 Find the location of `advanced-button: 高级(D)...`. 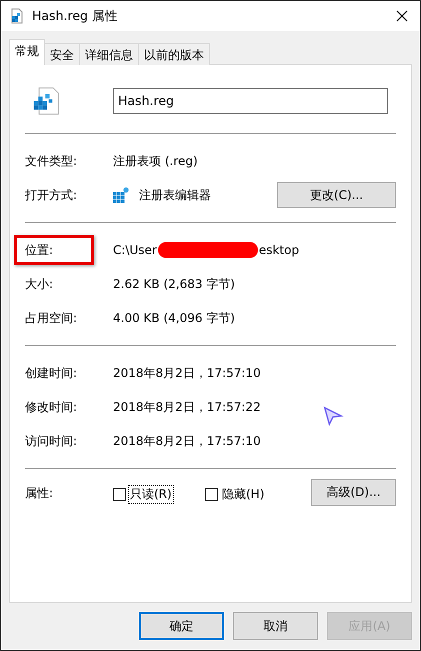

advanced-button: 高级(D)... is located at coordinates (353, 492).